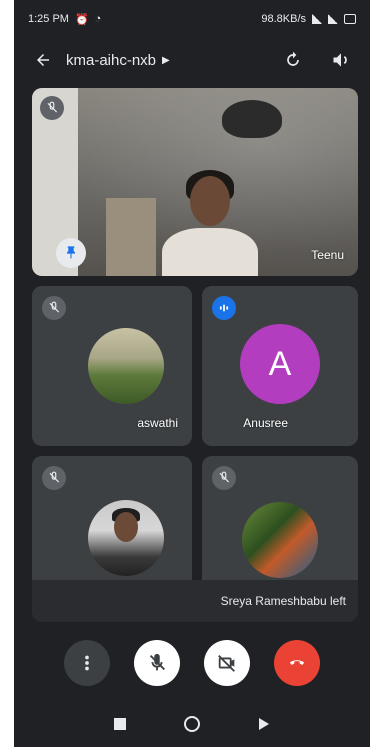  Describe the element at coordinates (111, 60) in the screenshot. I see `meeting-code-label: kma-aihc-nxb` at that location.